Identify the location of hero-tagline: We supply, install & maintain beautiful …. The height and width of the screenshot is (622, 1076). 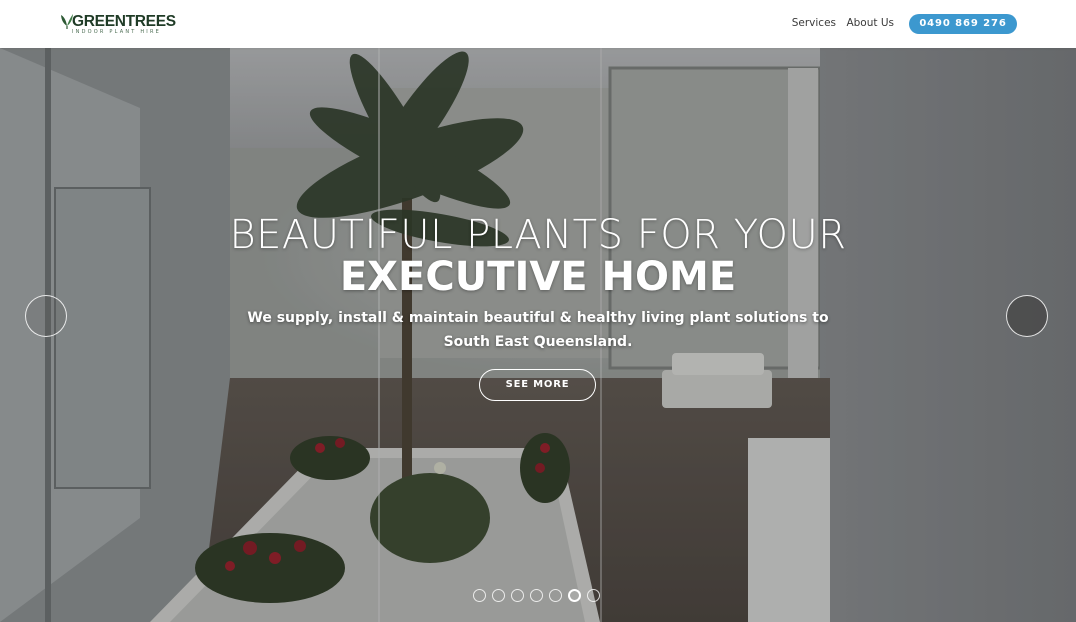
(538, 330).